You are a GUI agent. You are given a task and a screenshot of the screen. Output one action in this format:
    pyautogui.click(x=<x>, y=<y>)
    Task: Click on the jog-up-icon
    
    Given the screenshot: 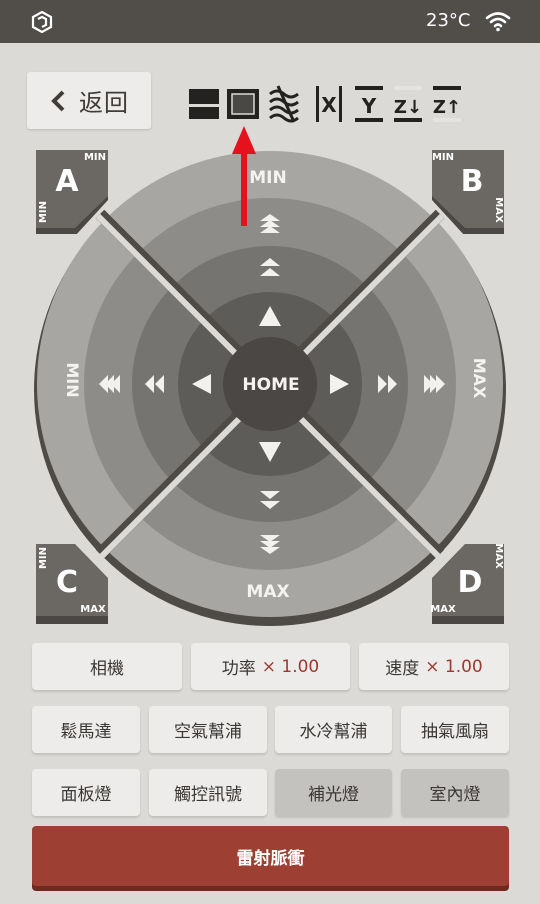 What is the action you would take?
    pyautogui.click(x=270, y=316)
    